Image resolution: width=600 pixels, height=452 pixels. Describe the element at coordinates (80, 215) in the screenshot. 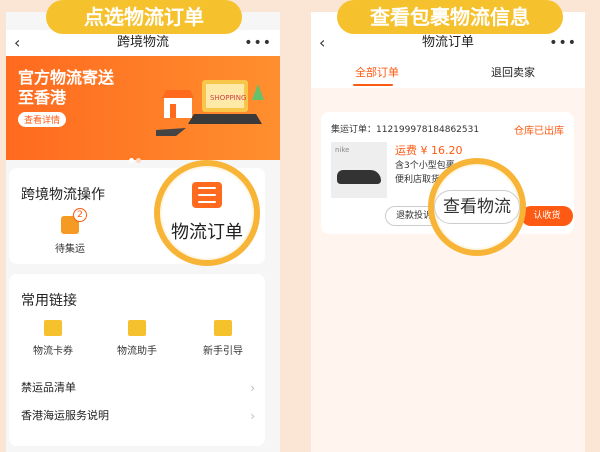

I see `count-badge: 2` at that location.